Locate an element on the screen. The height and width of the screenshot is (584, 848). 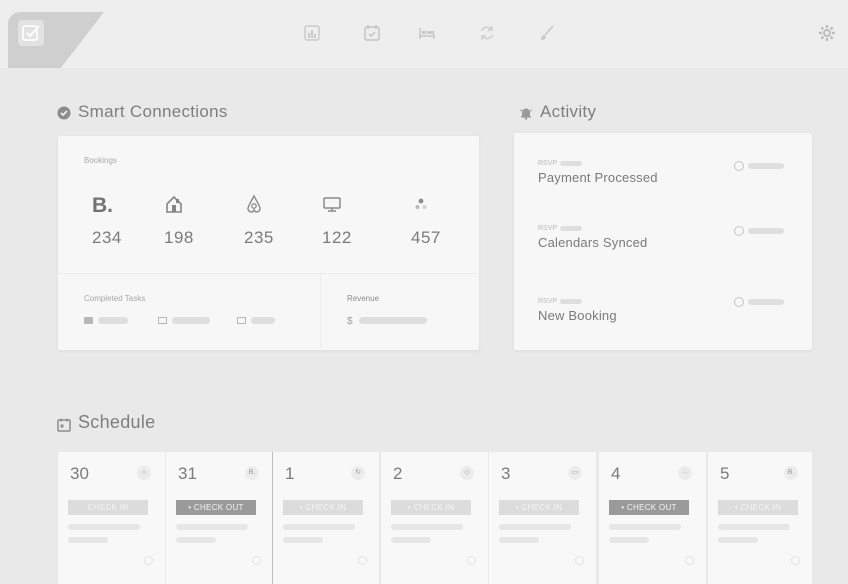
status-badge: CHECK IN is located at coordinates (108, 507).